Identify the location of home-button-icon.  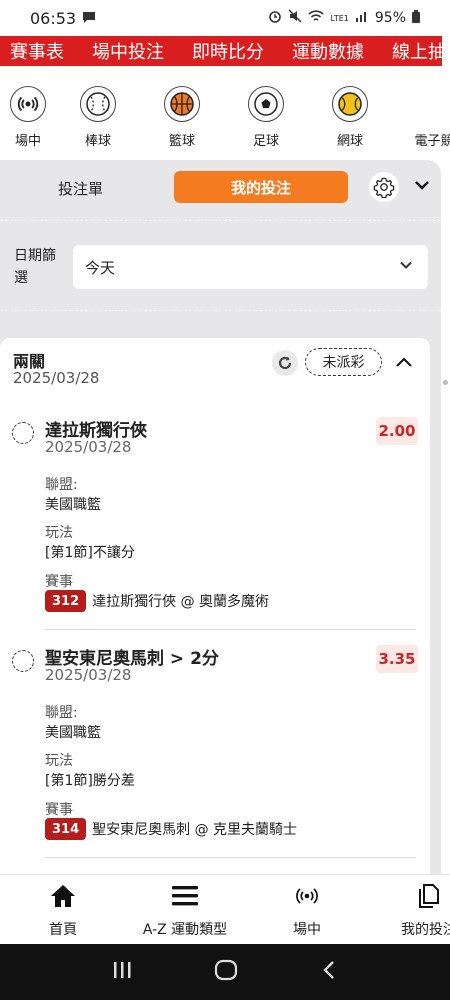
(226, 972).